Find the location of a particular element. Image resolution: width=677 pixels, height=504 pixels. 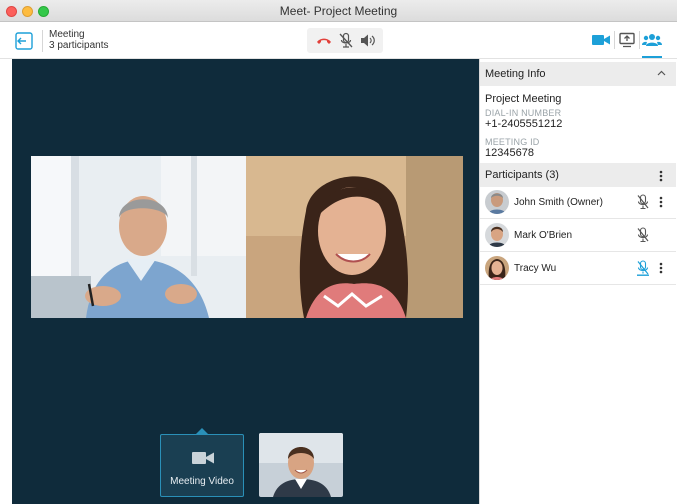

meeting-title: Project Meeting is located at coordinates (523, 99).